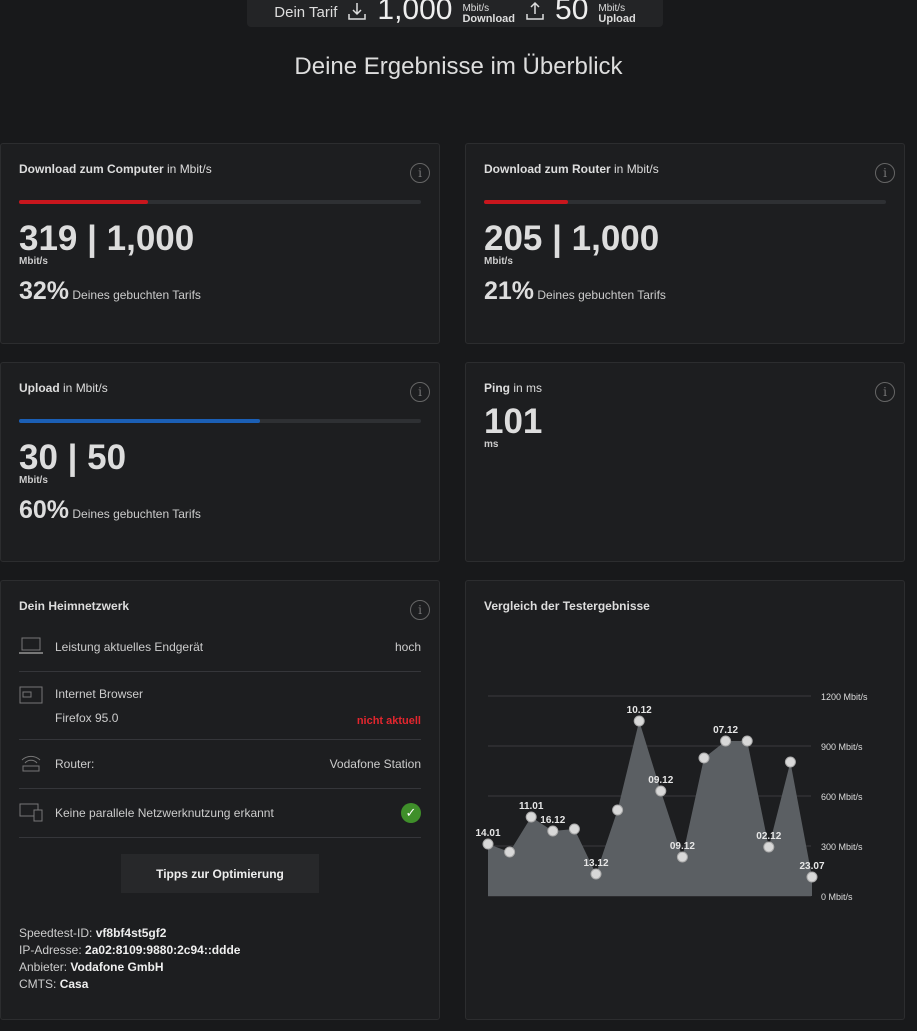 The width and height of the screenshot is (917, 1031). Describe the element at coordinates (572, 13) in the screenshot. I see `tarif-upload-value: 50` at that location.